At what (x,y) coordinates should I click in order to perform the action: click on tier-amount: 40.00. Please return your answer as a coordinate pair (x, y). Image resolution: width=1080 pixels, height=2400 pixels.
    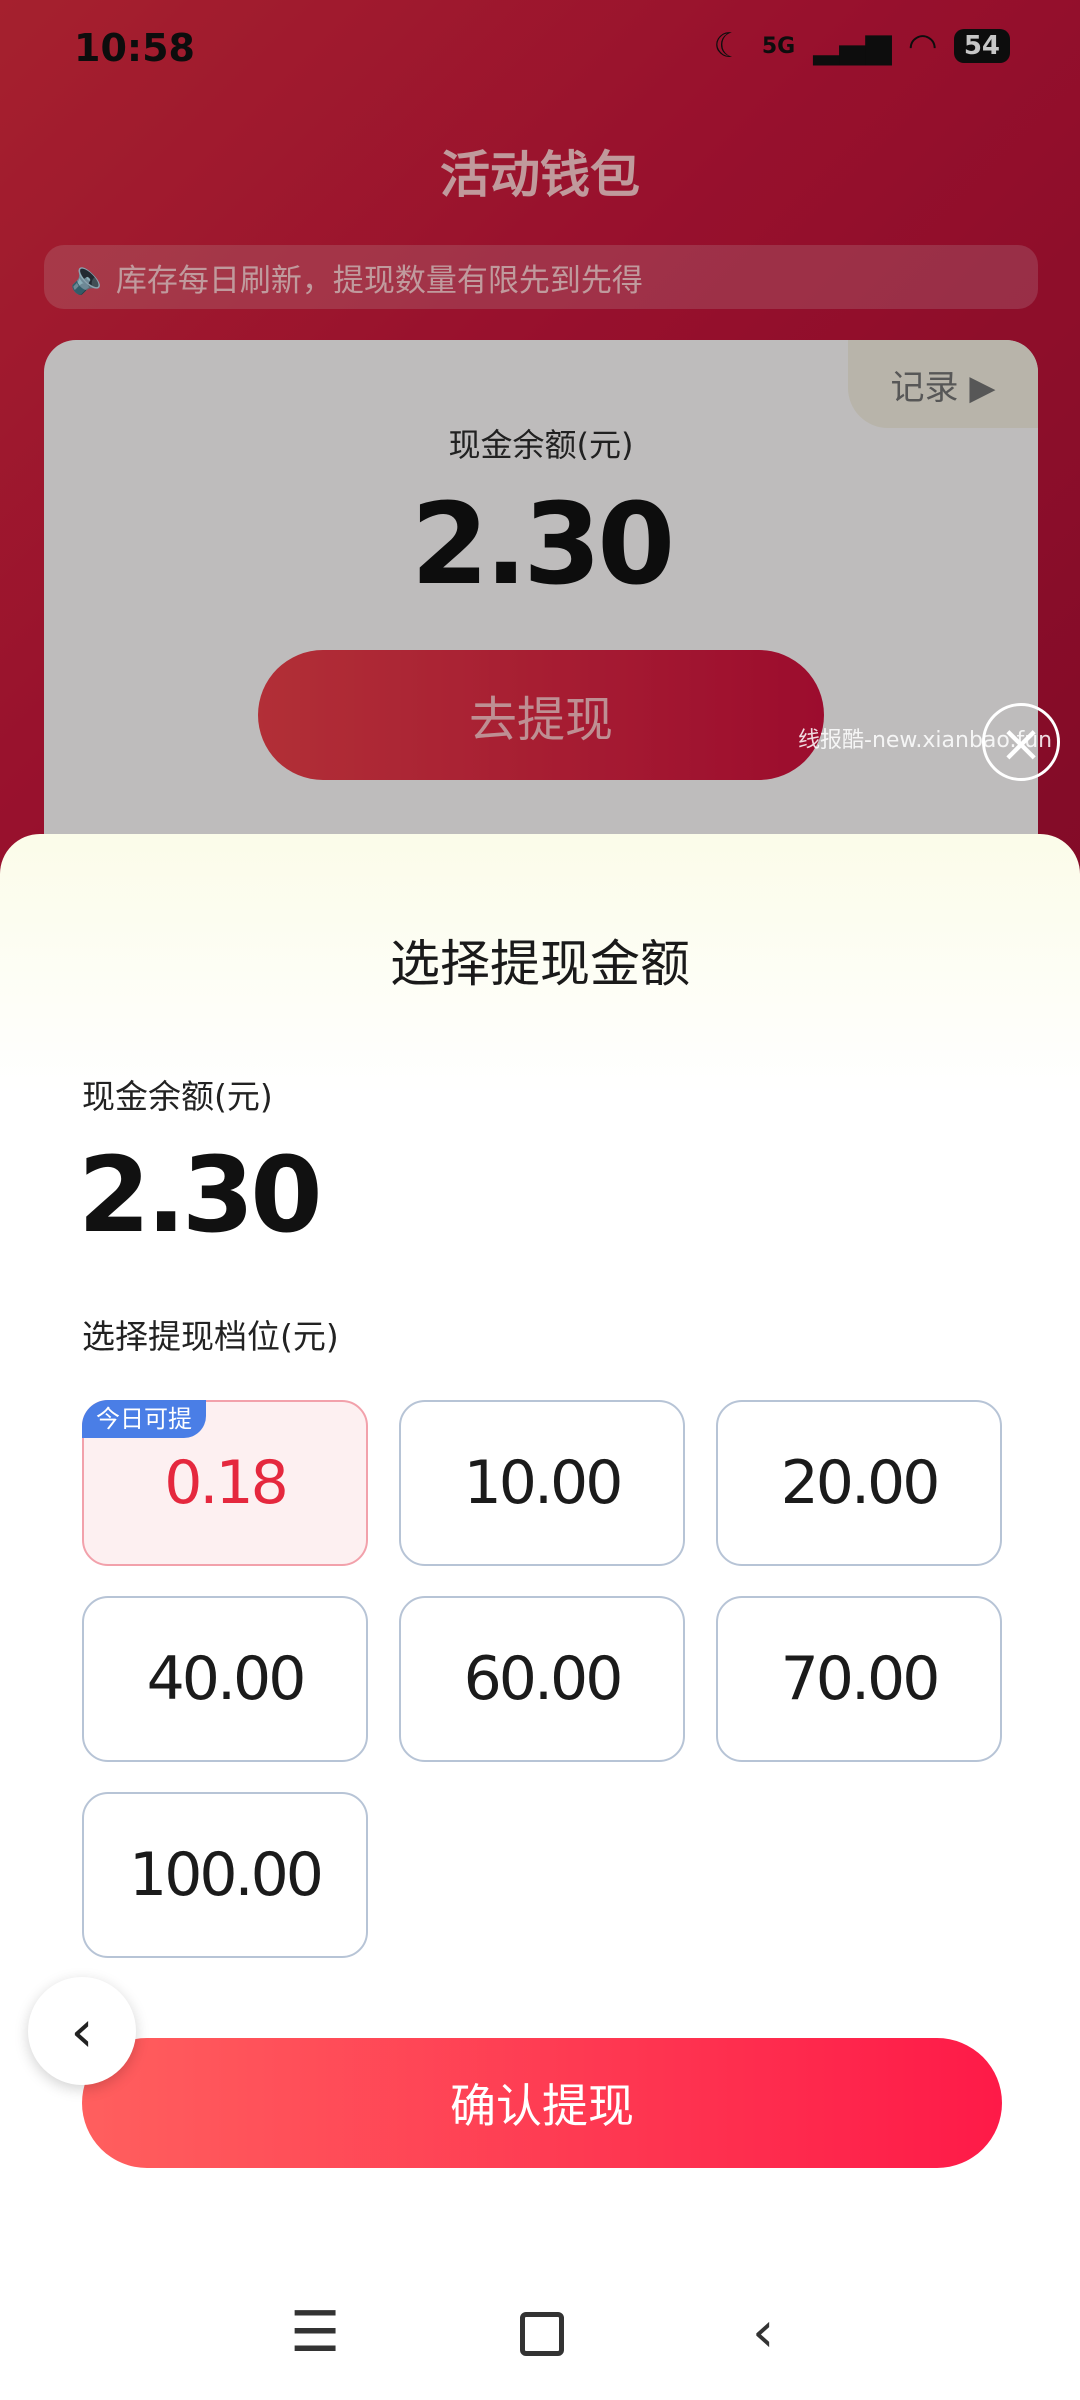
    Looking at the image, I should click on (226, 1679).